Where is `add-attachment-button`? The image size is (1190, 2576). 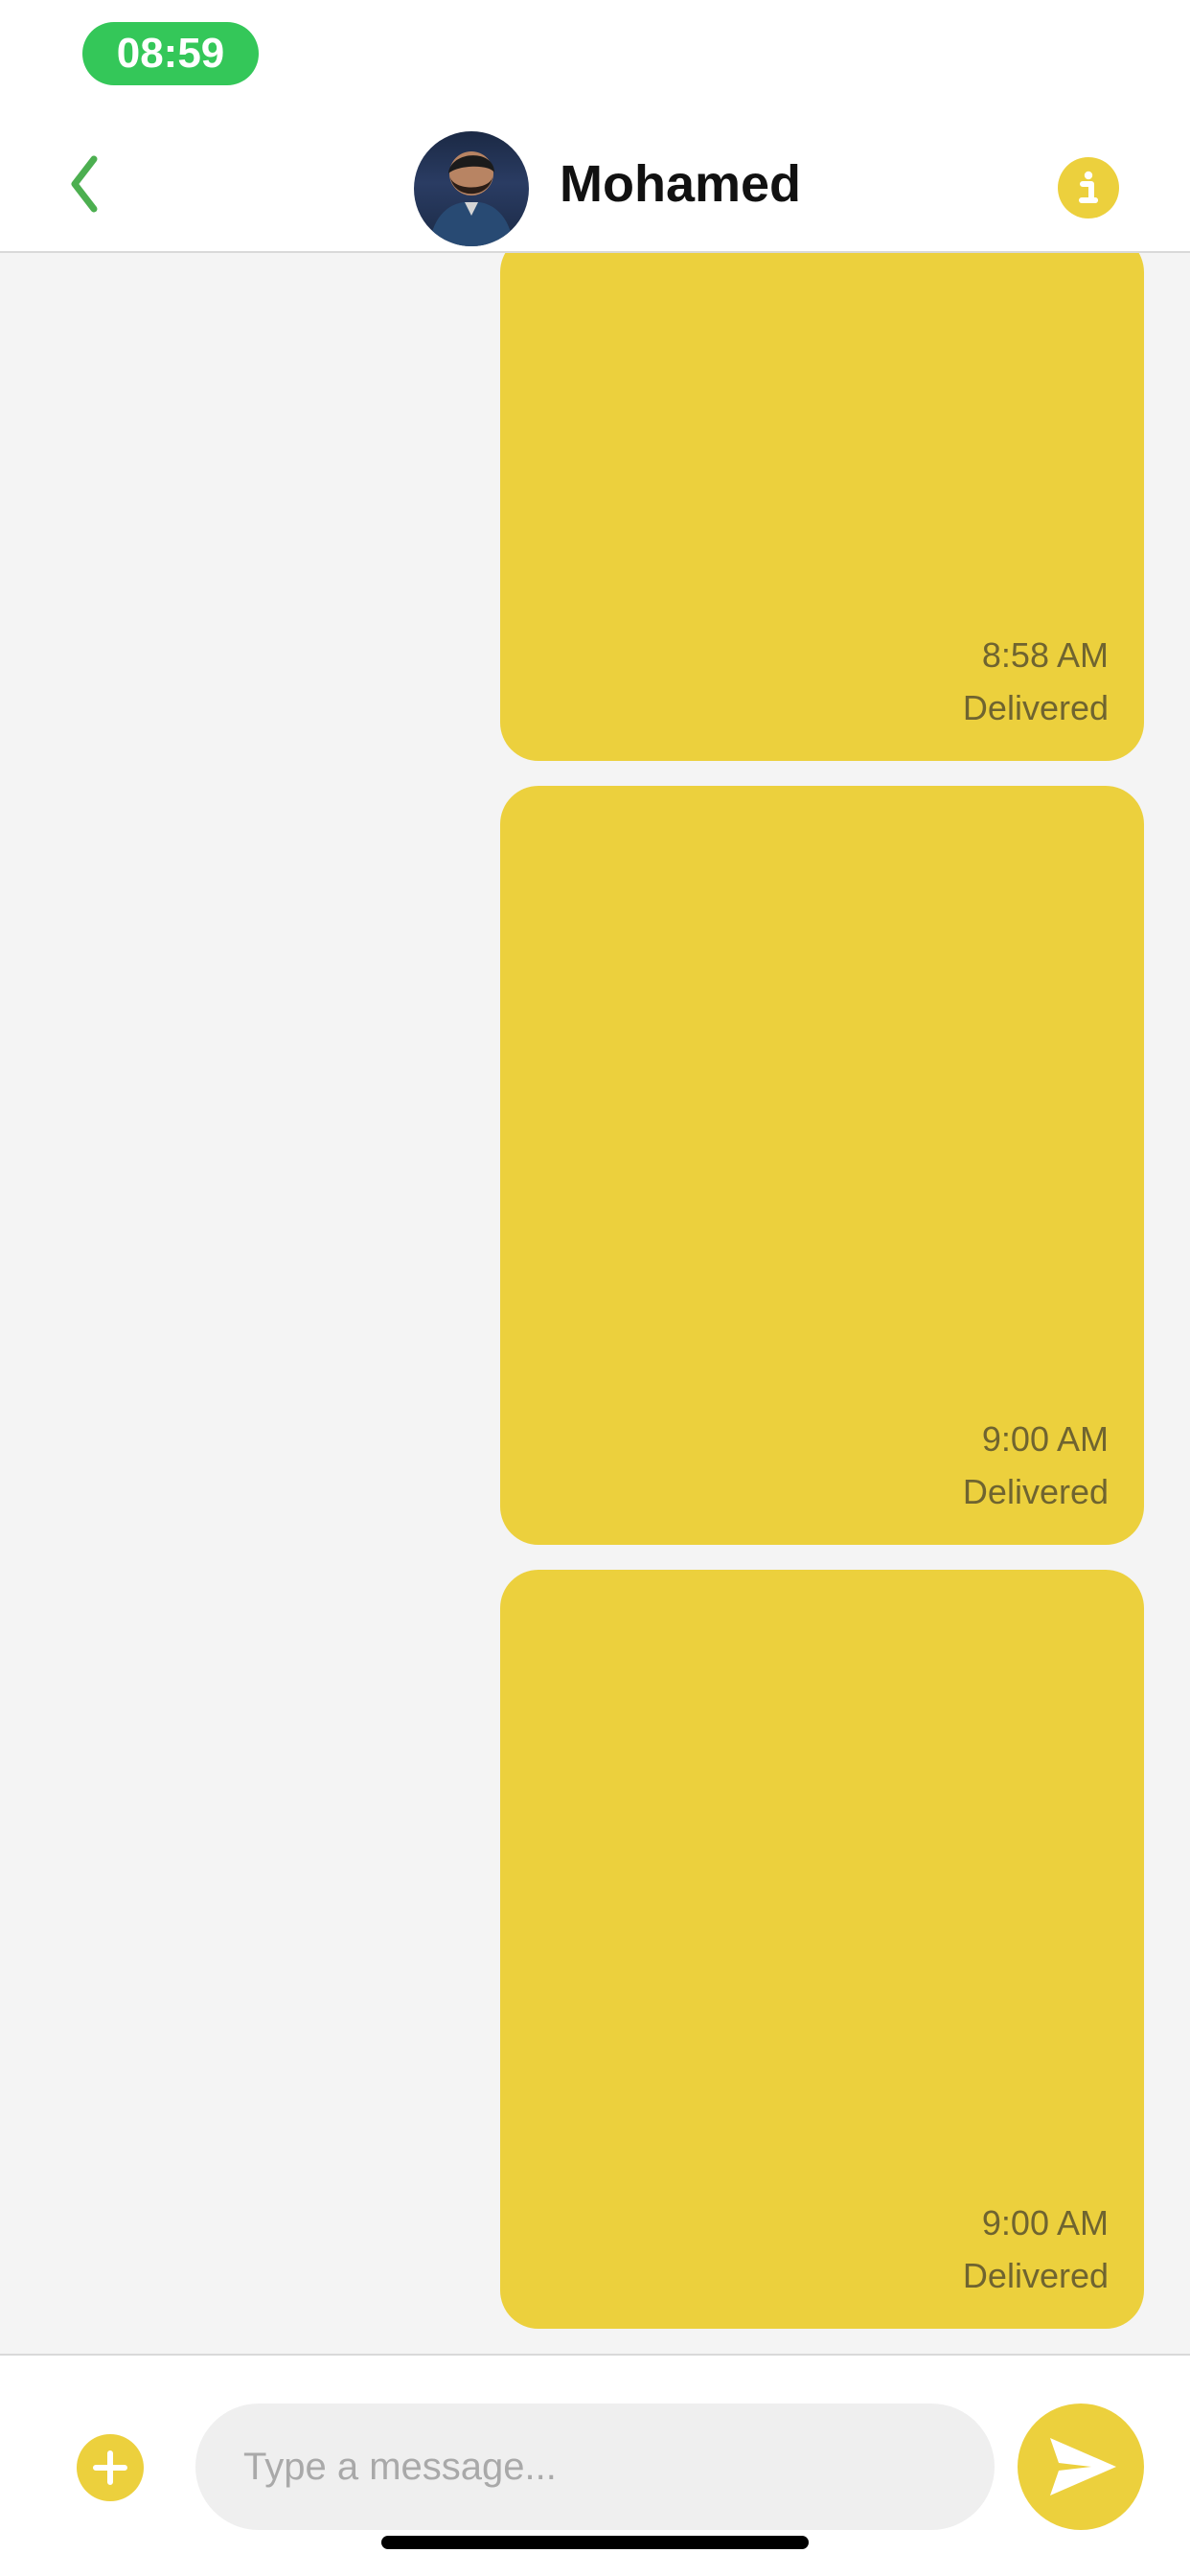 add-attachment-button is located at coordinates (111, 2467).